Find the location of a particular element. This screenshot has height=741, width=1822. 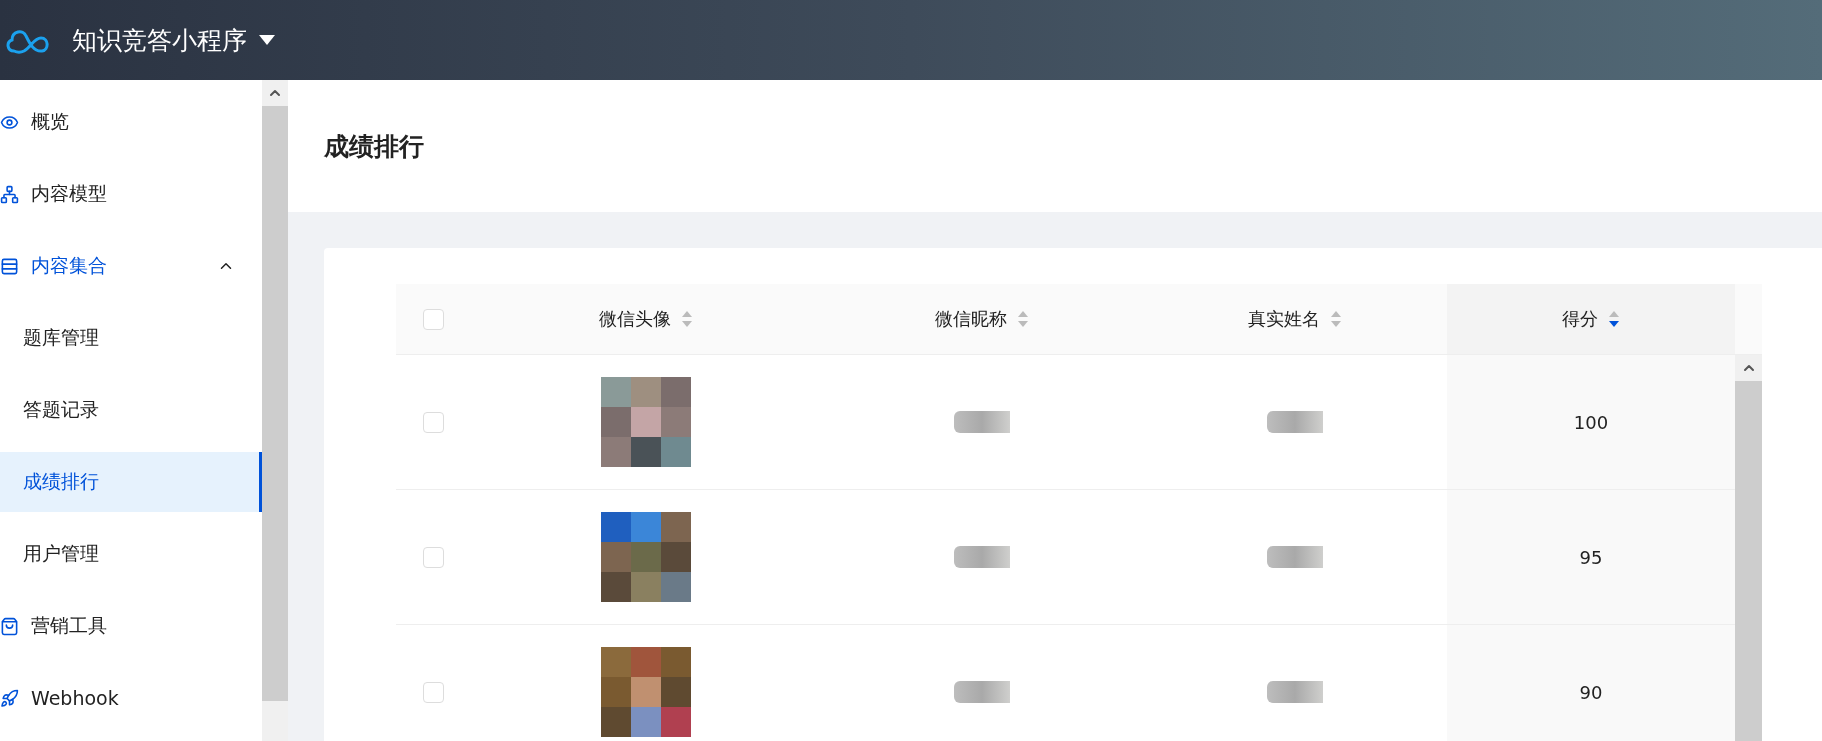

column-header: 得分 is located at coordinates (1580, 319).